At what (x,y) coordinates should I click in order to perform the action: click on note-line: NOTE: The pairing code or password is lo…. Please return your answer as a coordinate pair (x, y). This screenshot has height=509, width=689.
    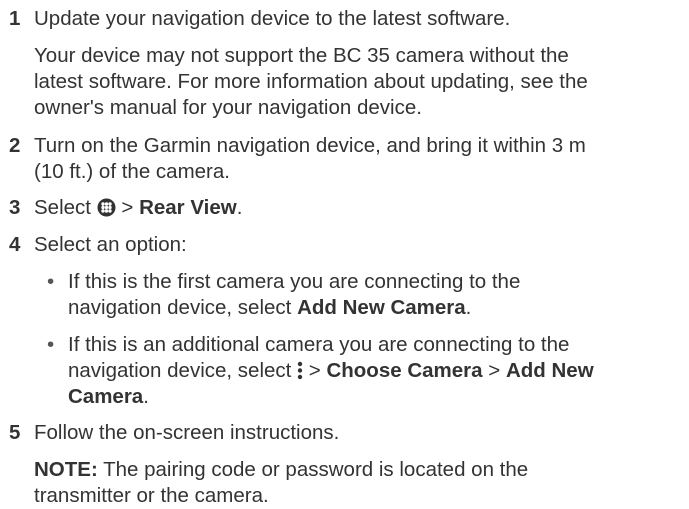
    Looking at the image, I should click on (281, 470).